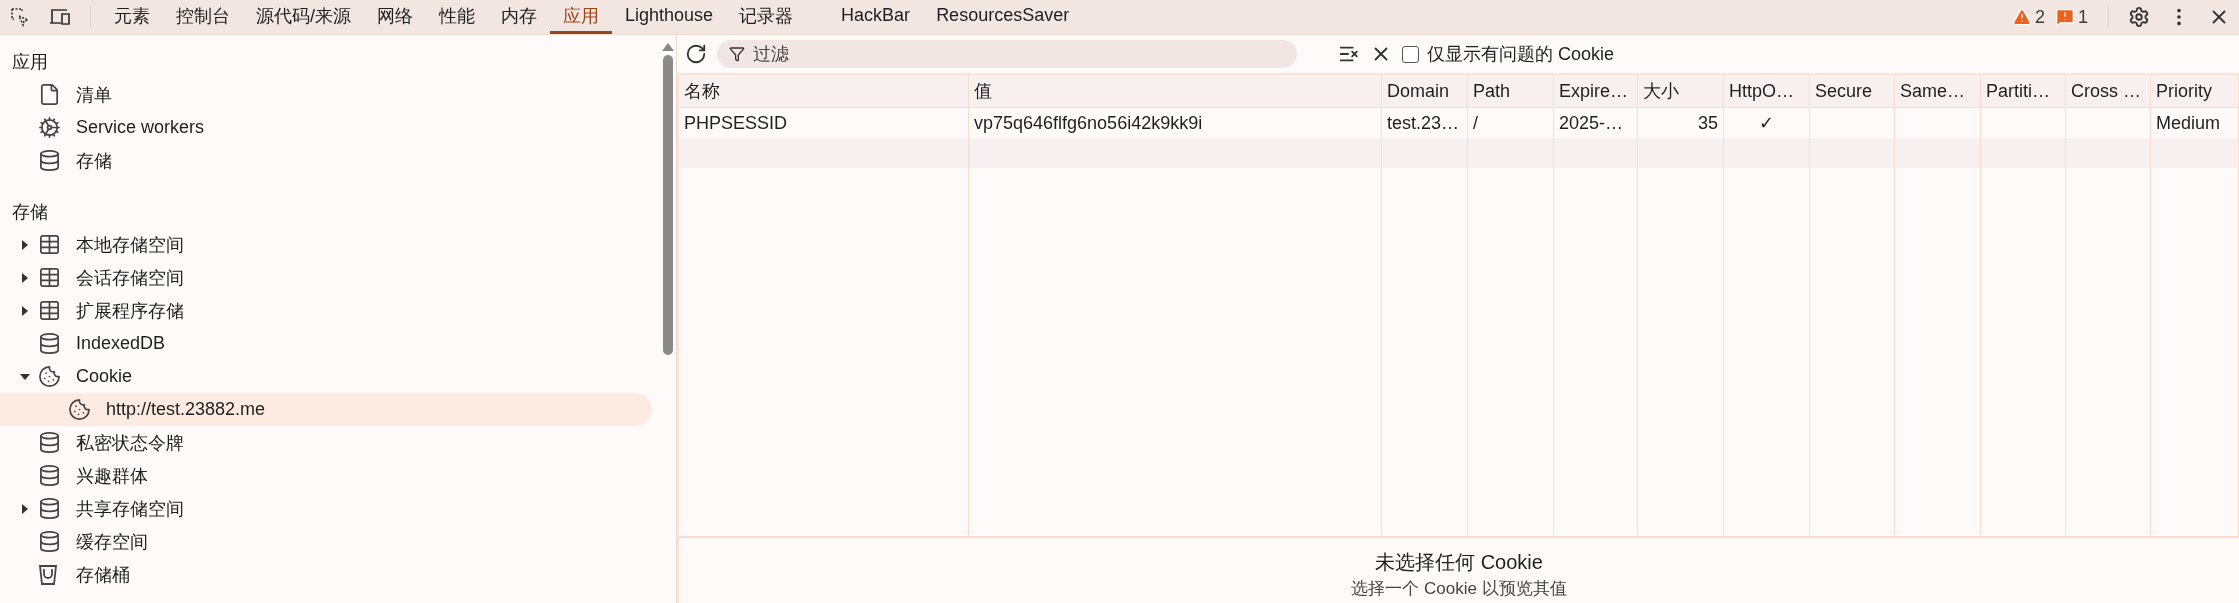  I want to click on tree-item-label: 本地存储空间, so click(130, 245).